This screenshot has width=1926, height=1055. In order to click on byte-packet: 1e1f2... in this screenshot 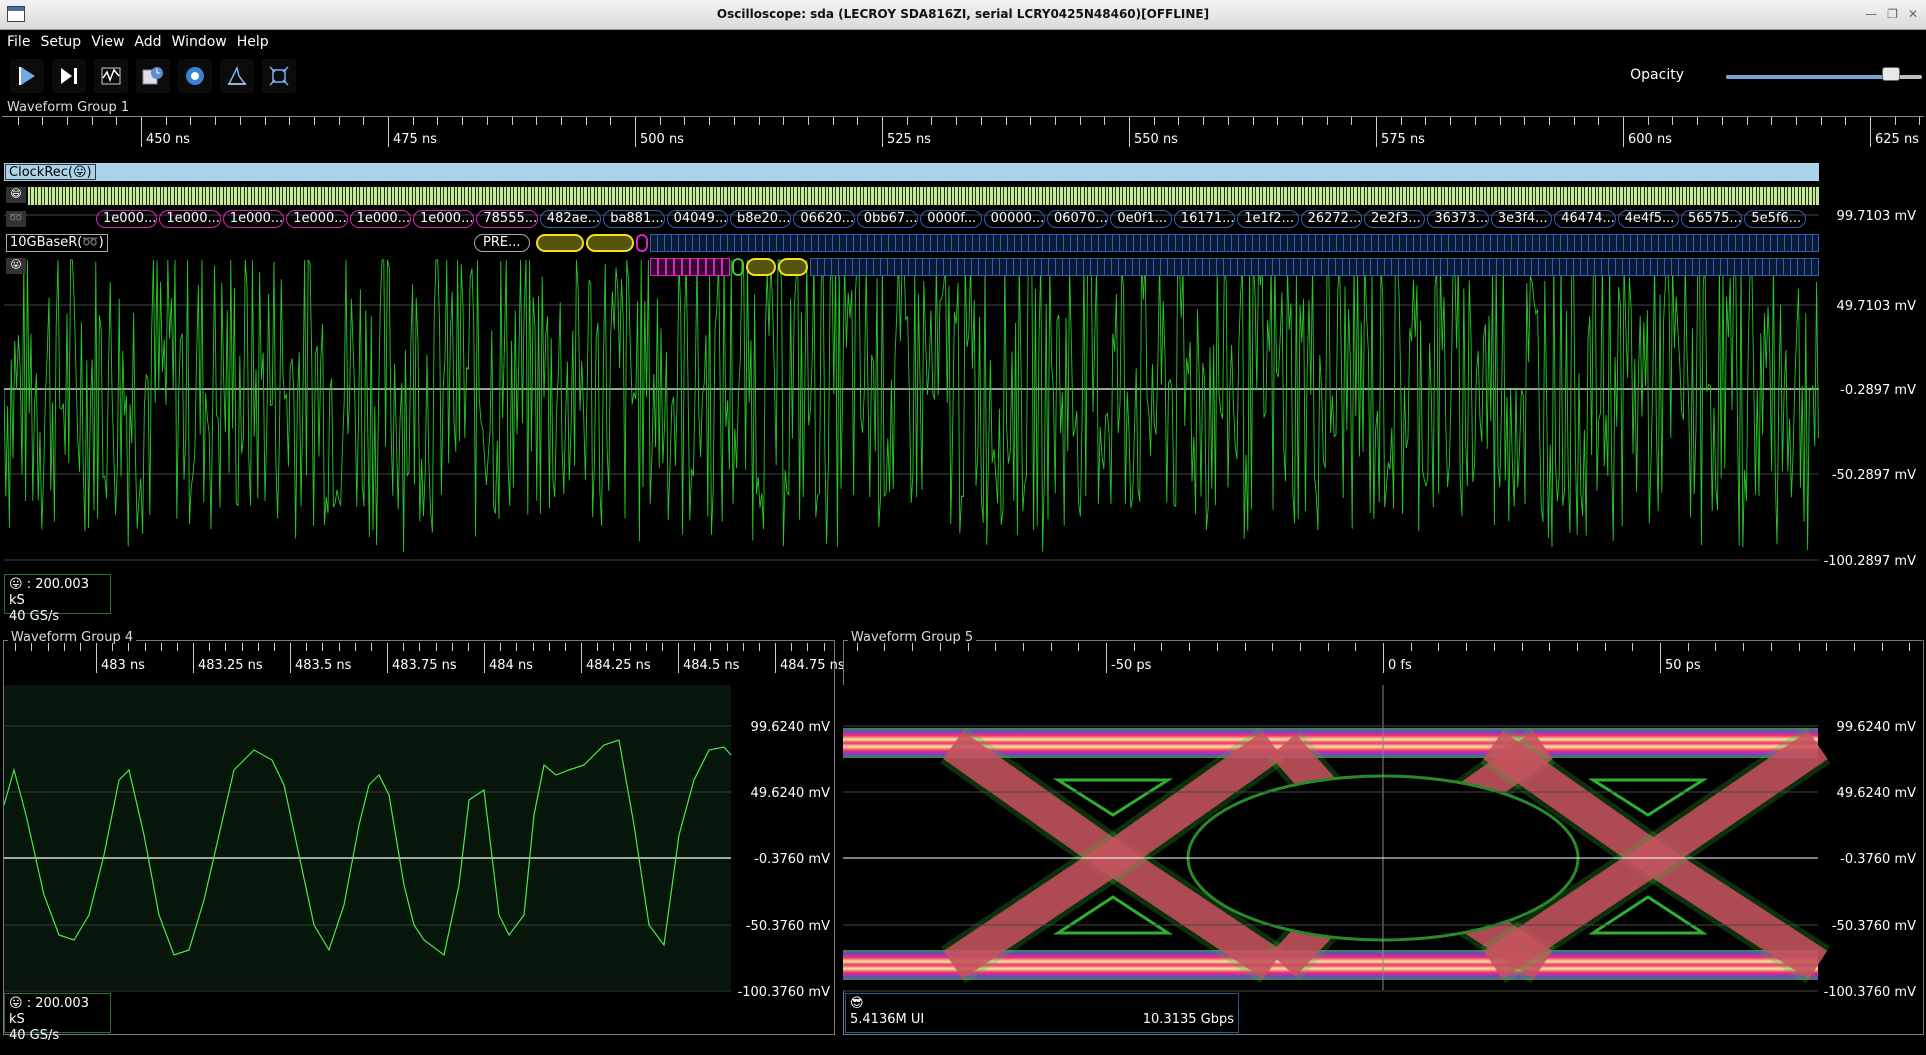, I will do `click(1268, 219)`.